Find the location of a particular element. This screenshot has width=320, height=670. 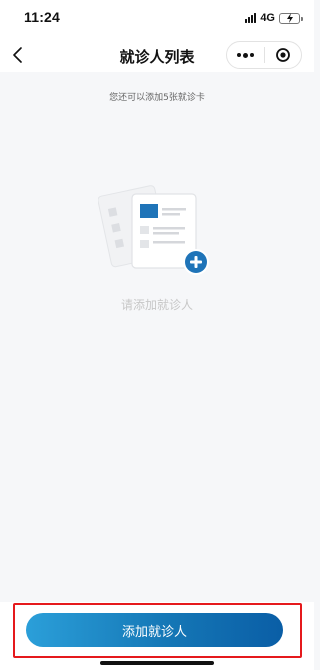

status-bar: 11:24 4G is located at coordinates (157, 19).